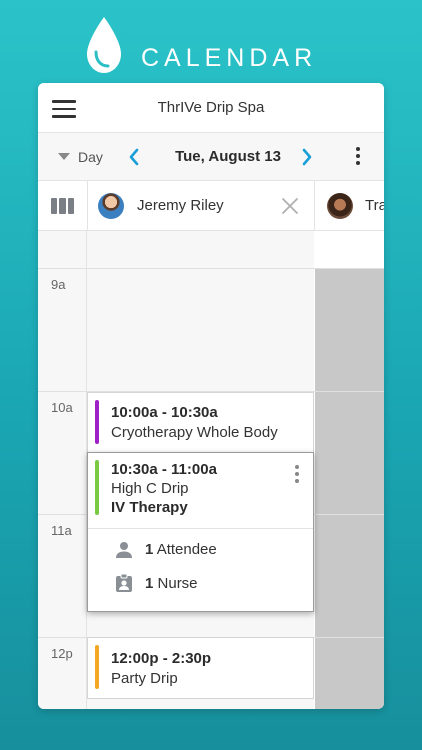  I want to click on all-day-slot, so click(349, 249).